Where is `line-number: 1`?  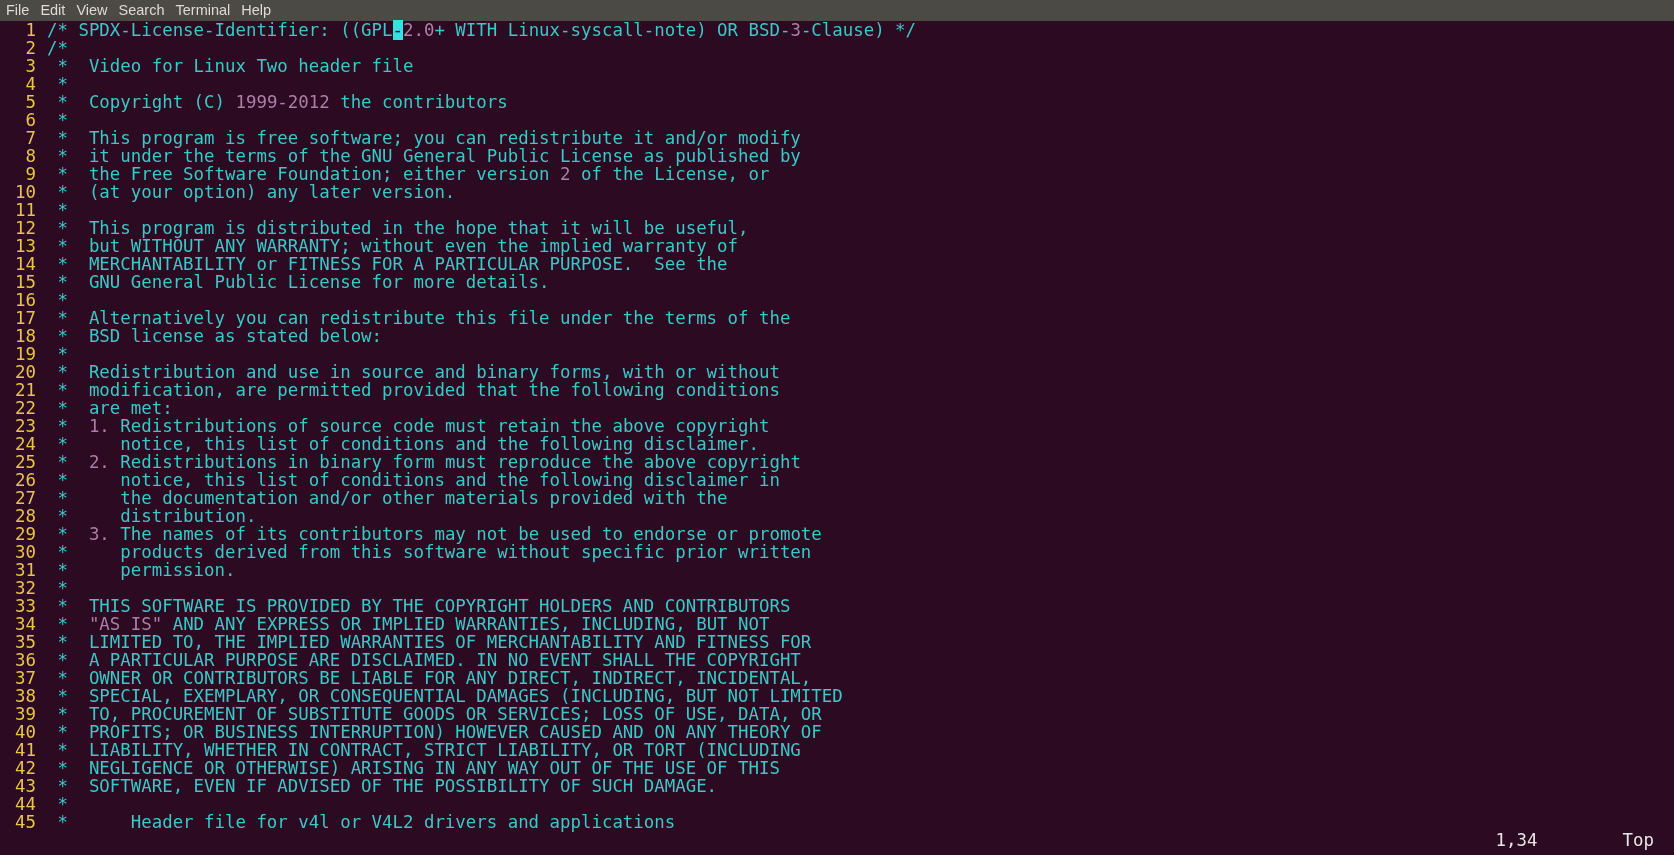
line-number: 1 is located at coordinates (30, 30).